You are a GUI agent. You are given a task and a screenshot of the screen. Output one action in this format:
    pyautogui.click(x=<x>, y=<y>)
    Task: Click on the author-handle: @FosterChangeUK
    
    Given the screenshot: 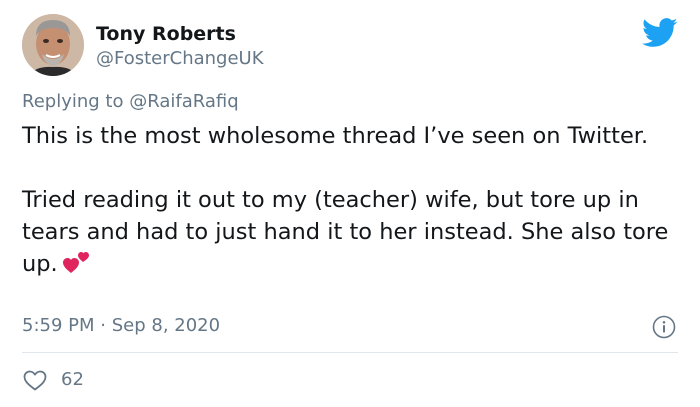 What is the action you would take?
    pyautogui.click(x=180, y=59)
    